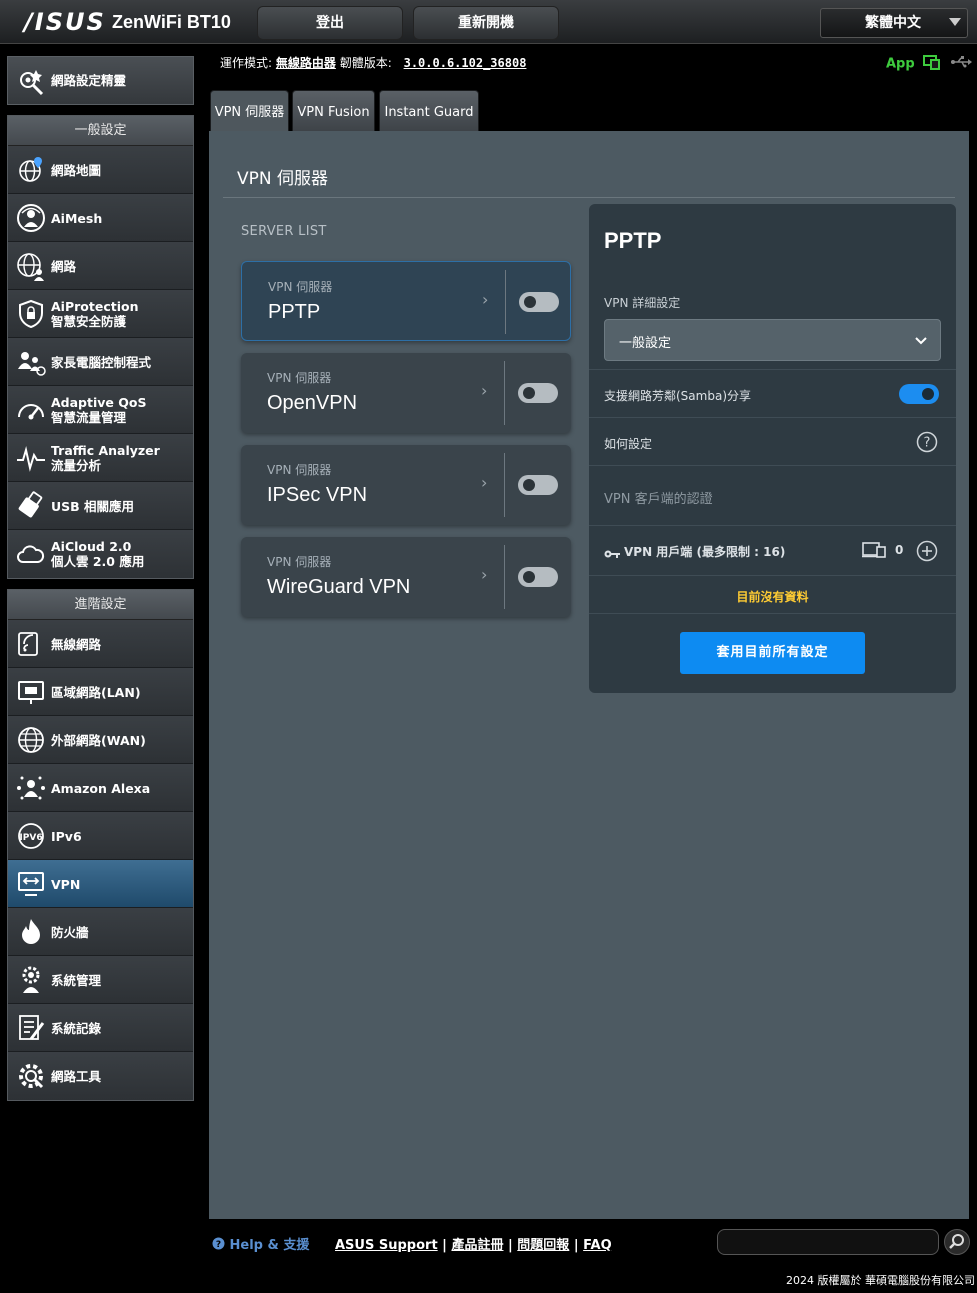 Image resolution: width=977 pixels, height=1293 pixels. I want to click on sidebar-item-system-log: 系統記錄, so click(100, 1028).